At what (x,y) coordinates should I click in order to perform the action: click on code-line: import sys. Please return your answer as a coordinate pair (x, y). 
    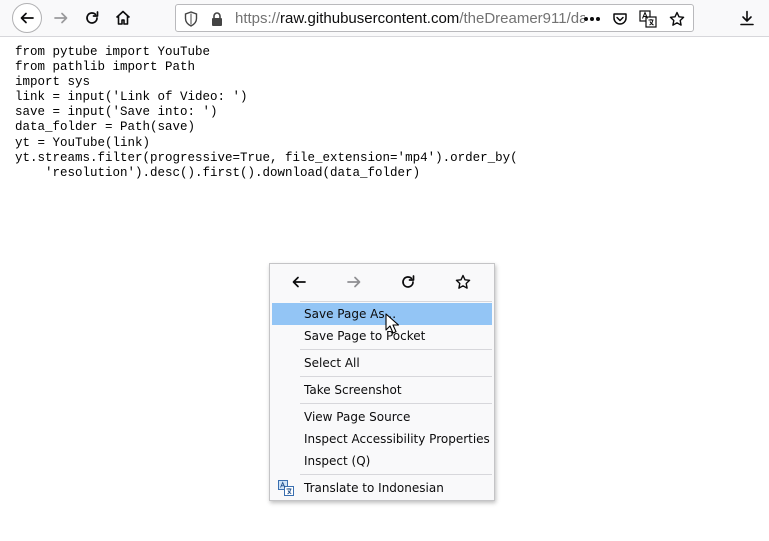
    Looking at the image, I should click on (53, 82).